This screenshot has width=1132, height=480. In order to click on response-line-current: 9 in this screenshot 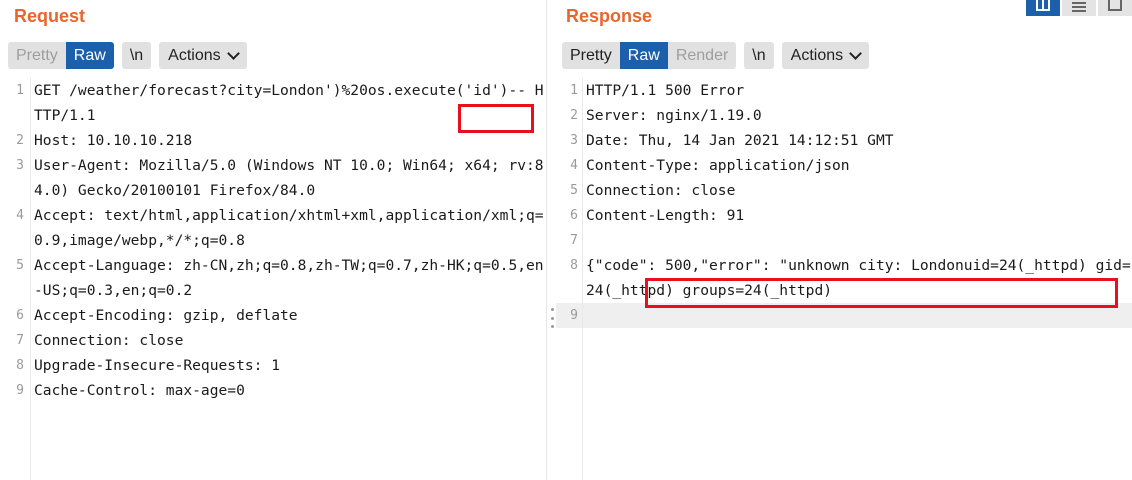, I will do `click(844, 315)`.